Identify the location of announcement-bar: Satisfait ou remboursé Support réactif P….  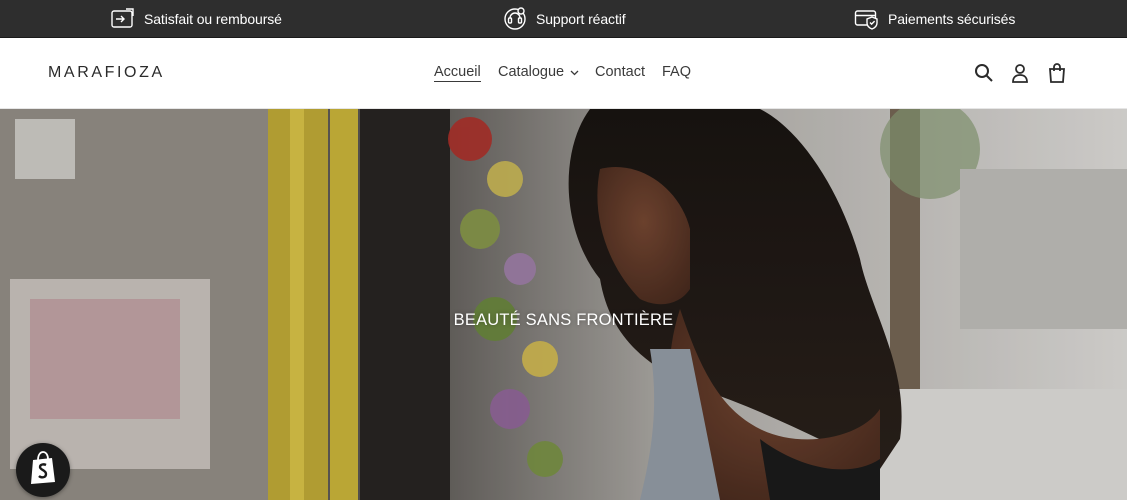
(563, 19).